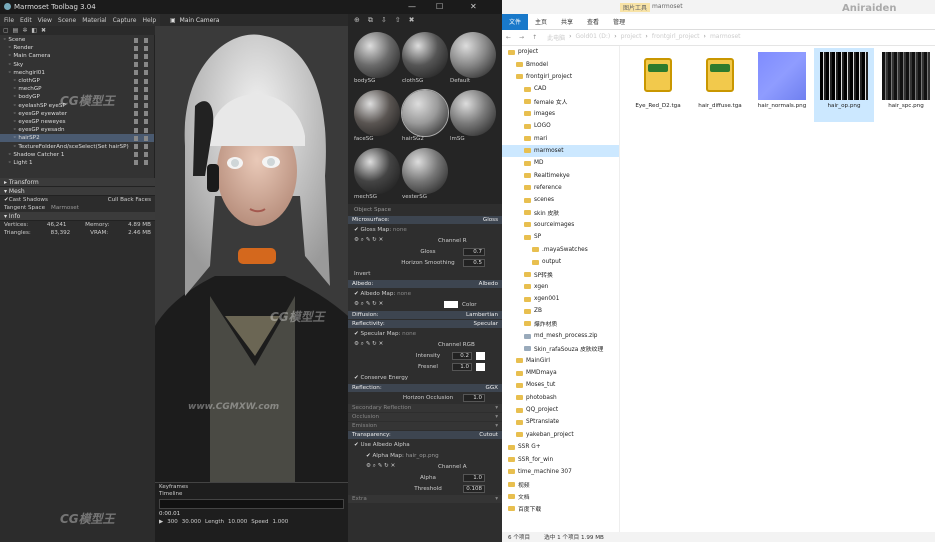 This screenshot has height=542, width=935. Describe the element at coordinates (425, 408) in the screenshot. I see `secondary-reflection-section: Secondary Reflection ▾` at that location.